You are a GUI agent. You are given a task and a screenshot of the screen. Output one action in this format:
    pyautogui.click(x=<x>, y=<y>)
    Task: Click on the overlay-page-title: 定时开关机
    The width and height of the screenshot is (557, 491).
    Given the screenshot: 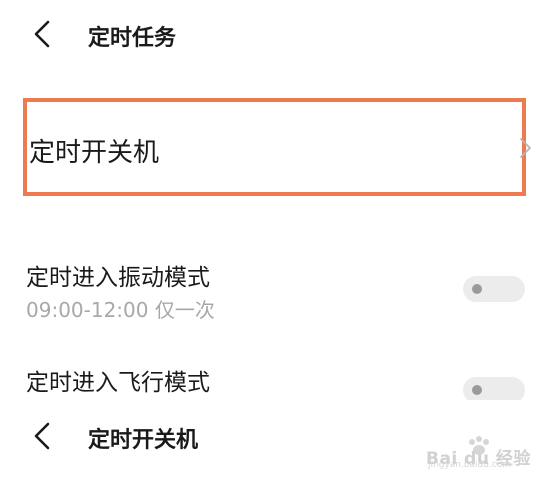 What is the action you would take?
    pyautogui.click(x=143, y=440)
    